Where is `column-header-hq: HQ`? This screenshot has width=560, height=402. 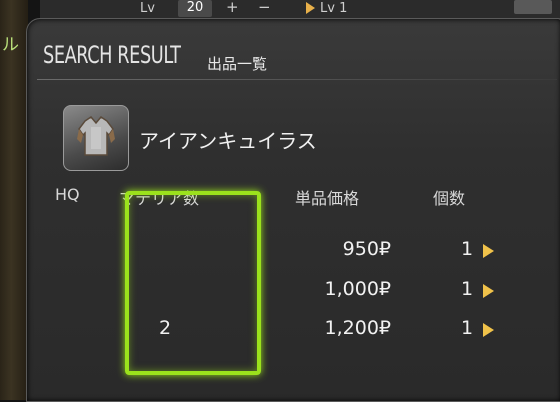
column-header-hq: HQ is located at coordinates (67, 194).